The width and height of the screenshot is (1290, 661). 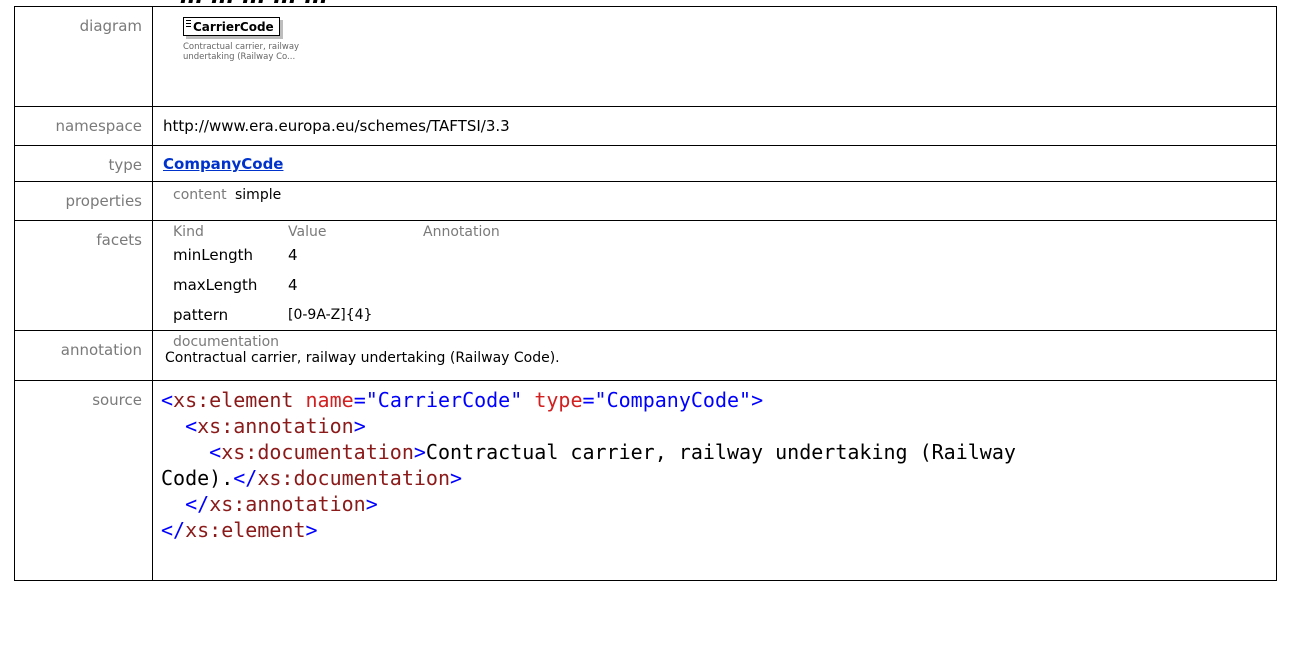 What do you see at coordinates (330, 315) in the screenshot?
I see `facet-value: [0-9A-Z]{4}` at bounding box center [330, 315].